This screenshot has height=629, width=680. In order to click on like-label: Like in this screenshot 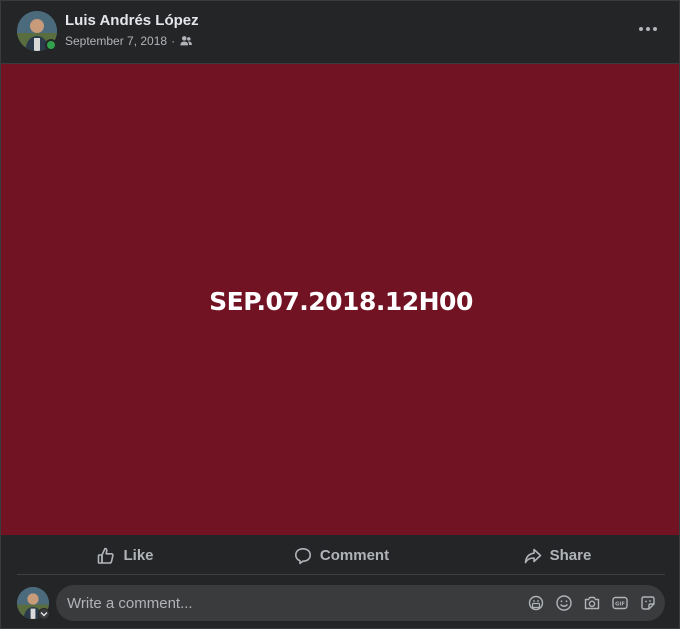, I will do `click(138, 555)`.